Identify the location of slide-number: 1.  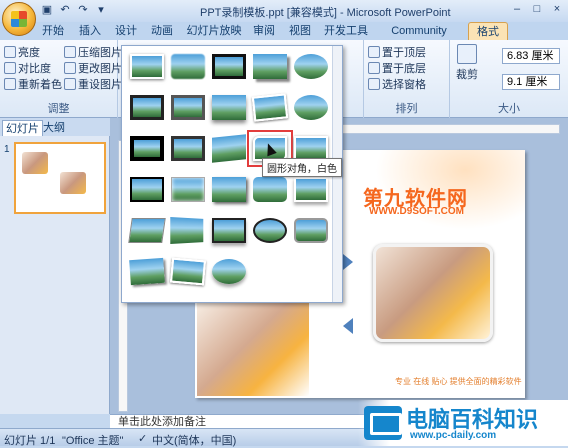
(7, 149).